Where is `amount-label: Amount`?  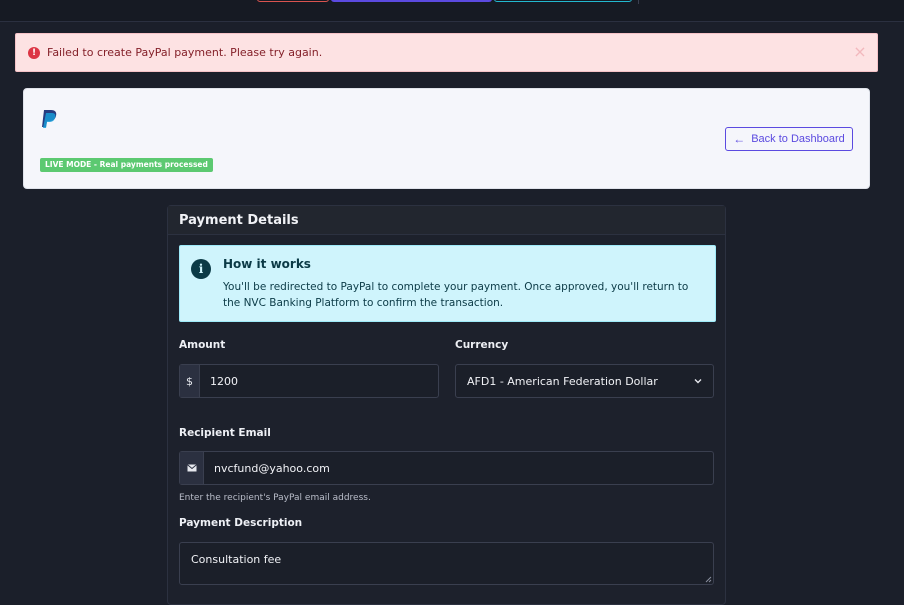 amount-label: Amount is located at coordinates (202, 345).